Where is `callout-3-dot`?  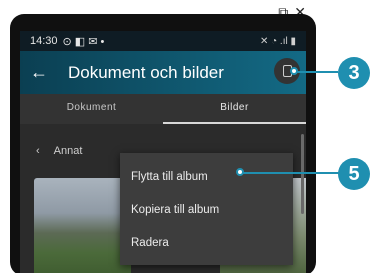
callout-3-dot is located at coordinates (294, 71).